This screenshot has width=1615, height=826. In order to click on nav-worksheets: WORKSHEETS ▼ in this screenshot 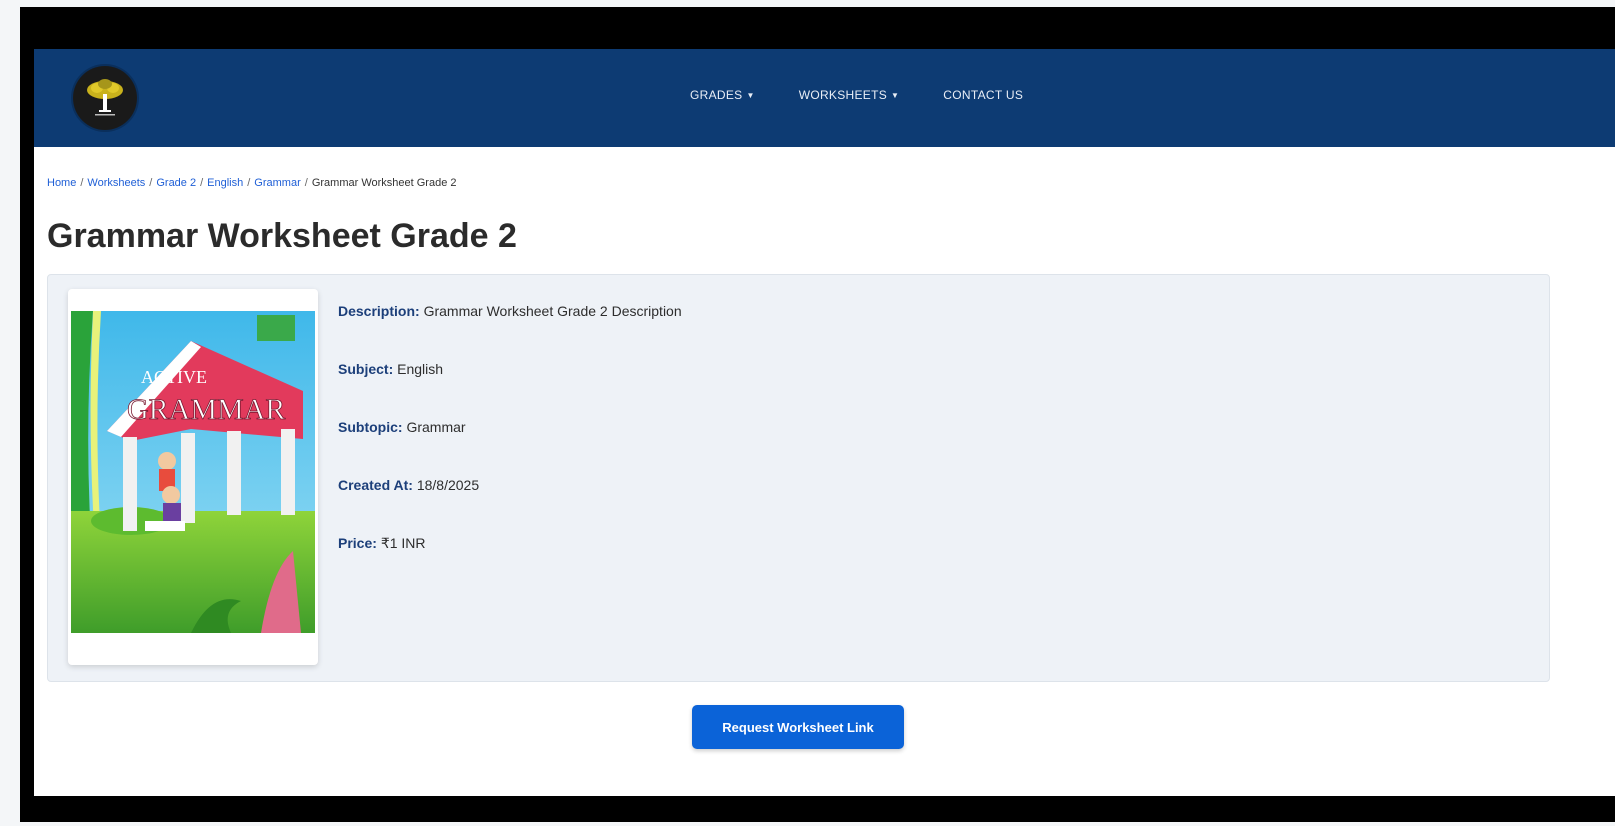, I will do `click(849, 95)`.